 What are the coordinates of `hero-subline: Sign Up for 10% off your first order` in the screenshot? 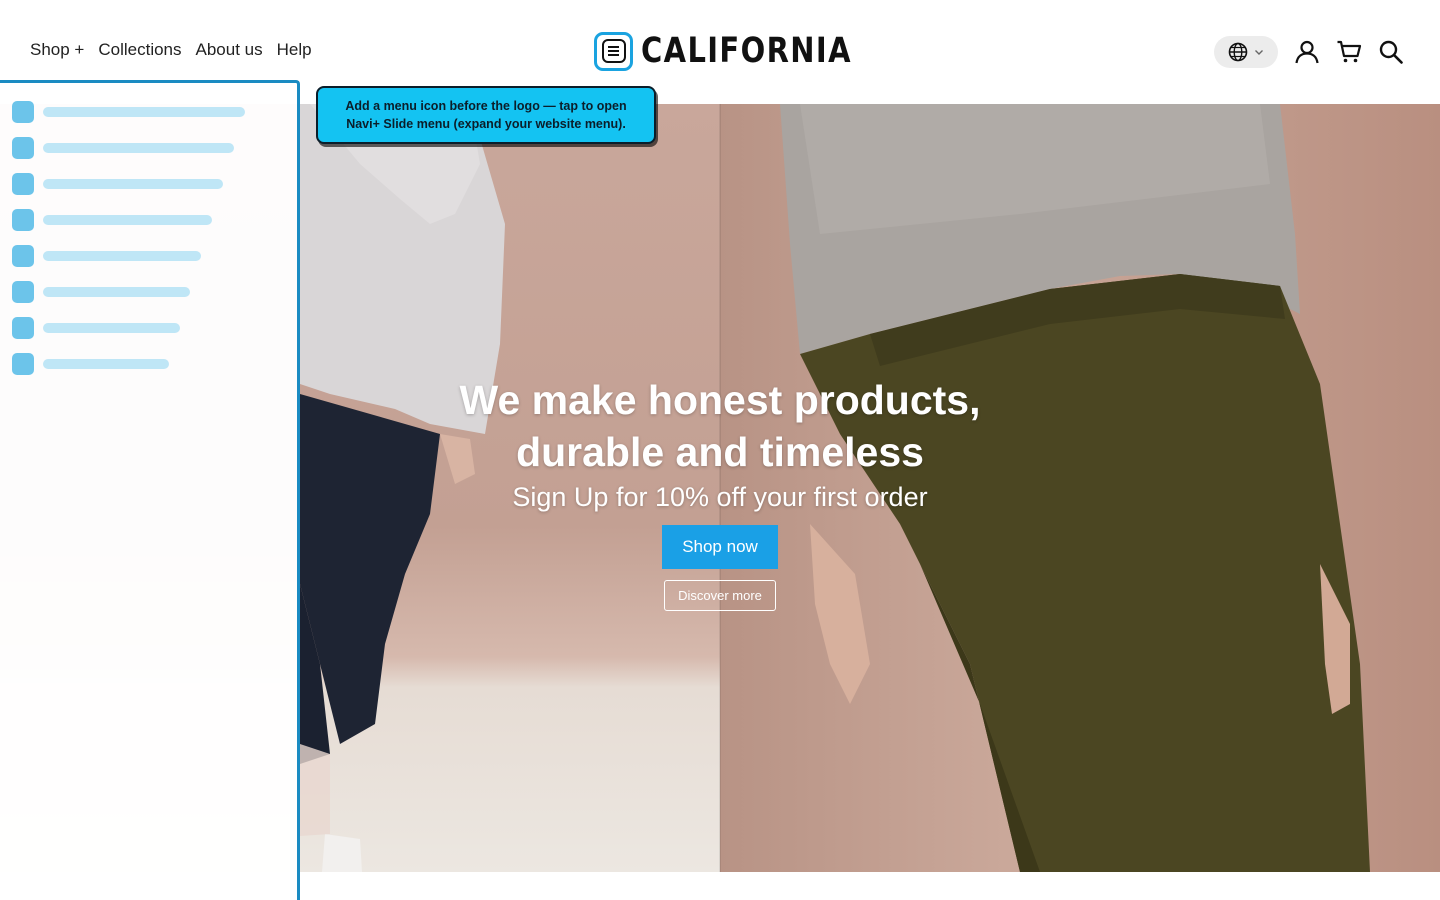 It's located at (720, 497).